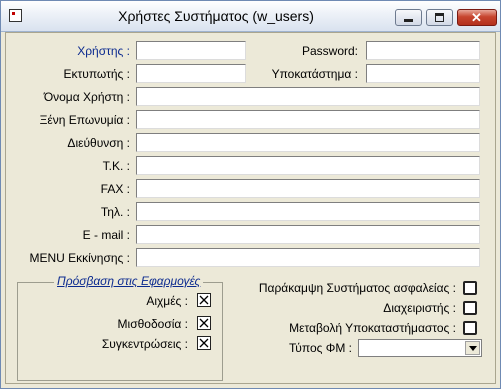  I want to click on email-field, so click(308, 234).